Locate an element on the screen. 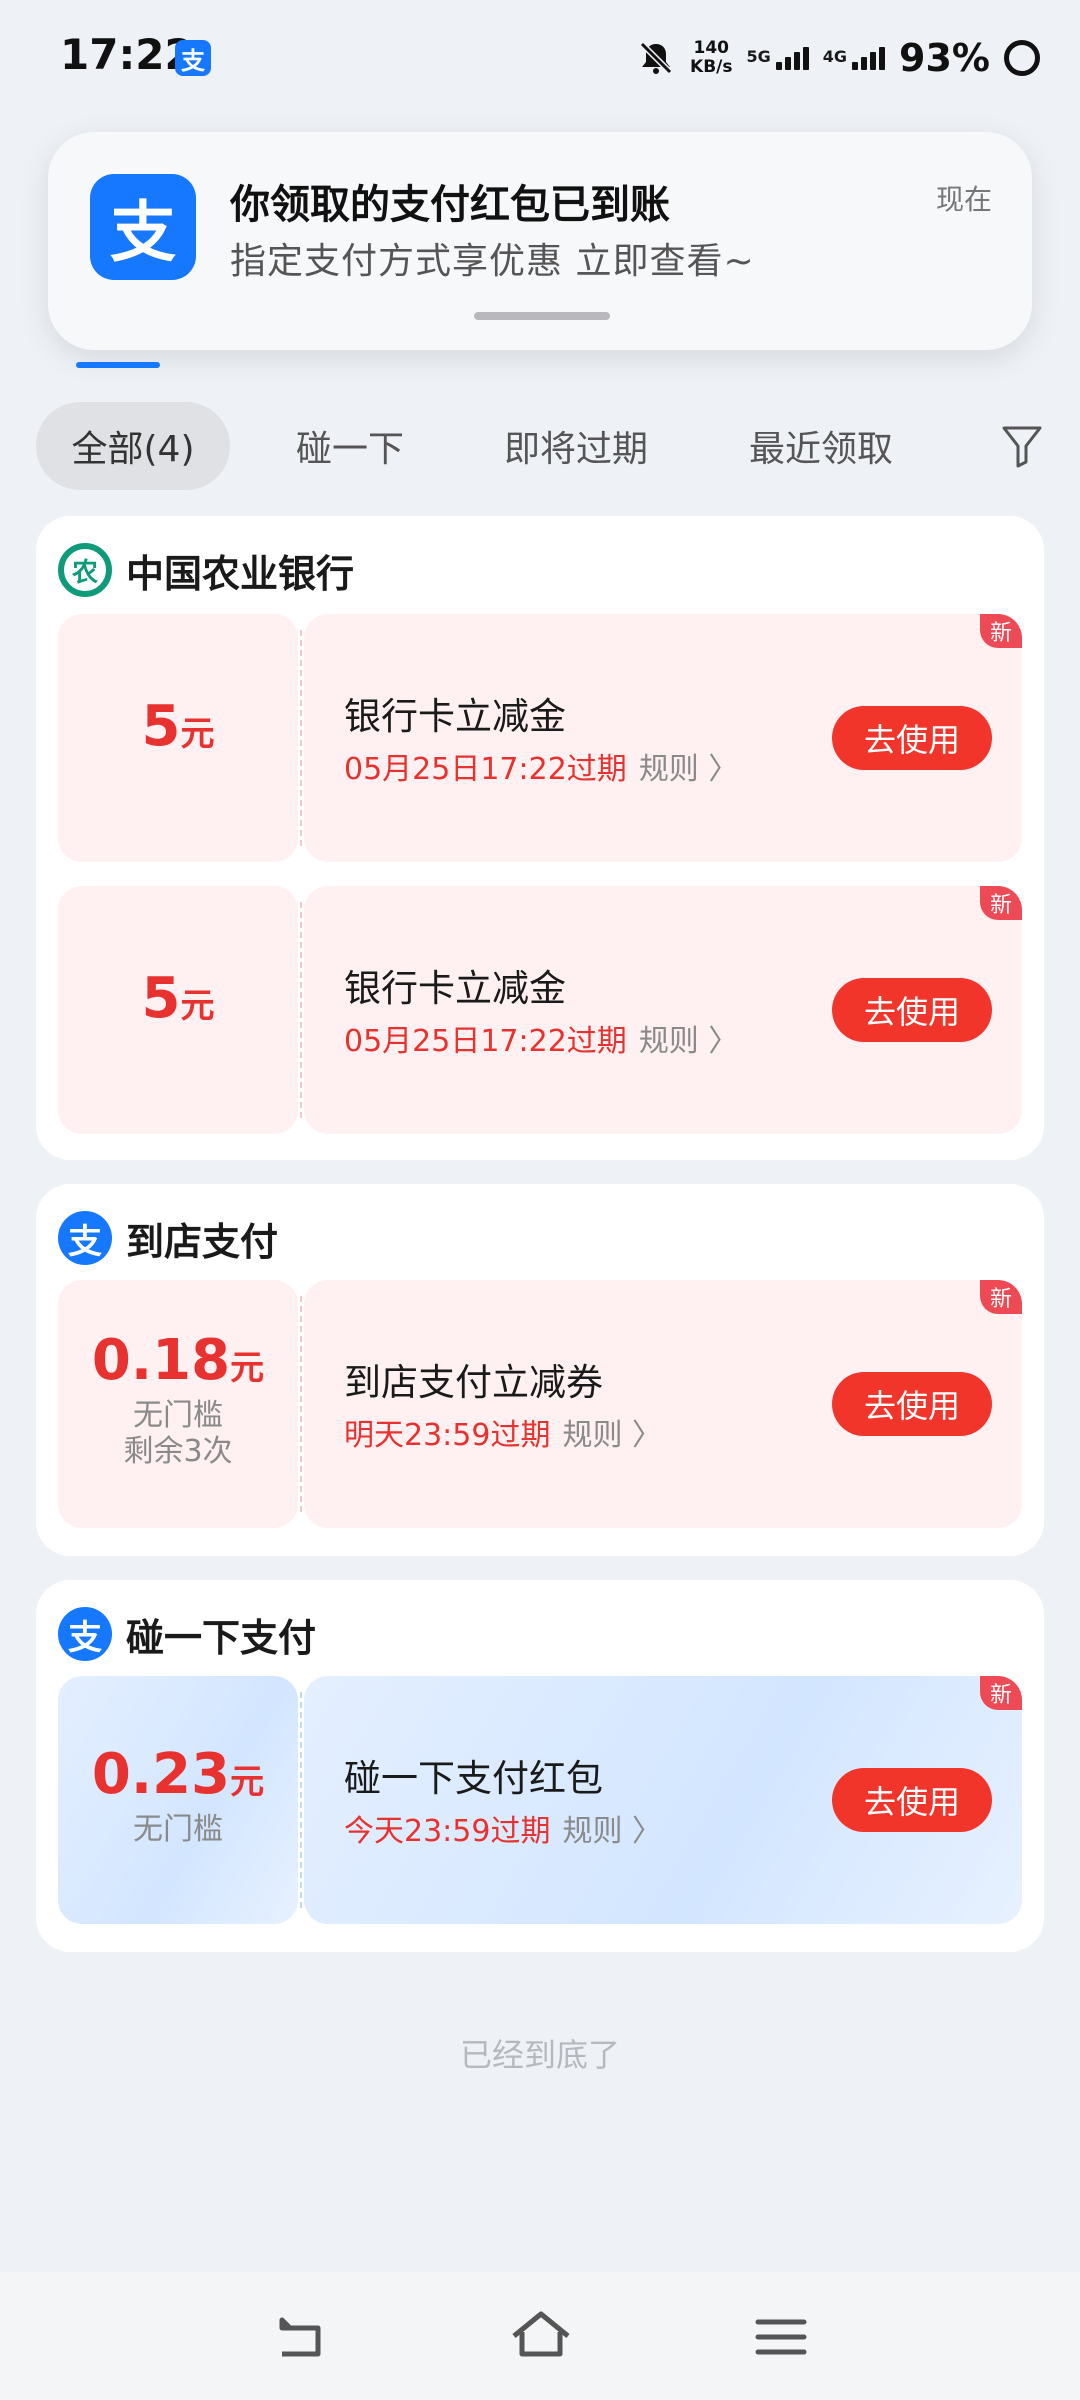  group-title: 碰一下支付 is located at coordinates (221, 1637).